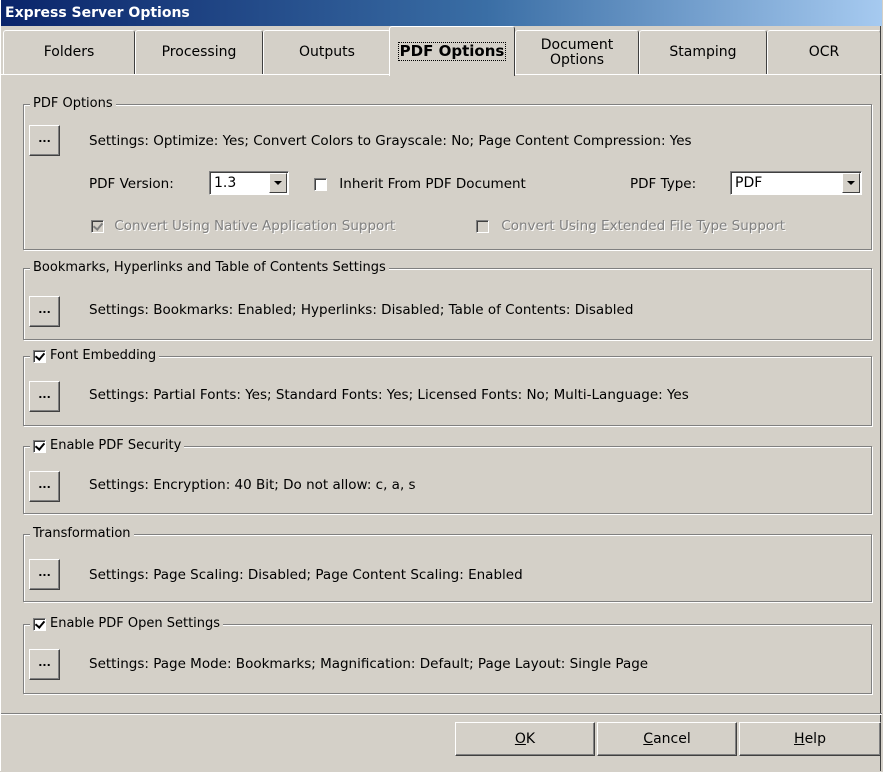  What do you see at coordinates (249, 183) in the screenshot?
I see `pdf-version-select: 1.3` at bounding box center [249, 183].